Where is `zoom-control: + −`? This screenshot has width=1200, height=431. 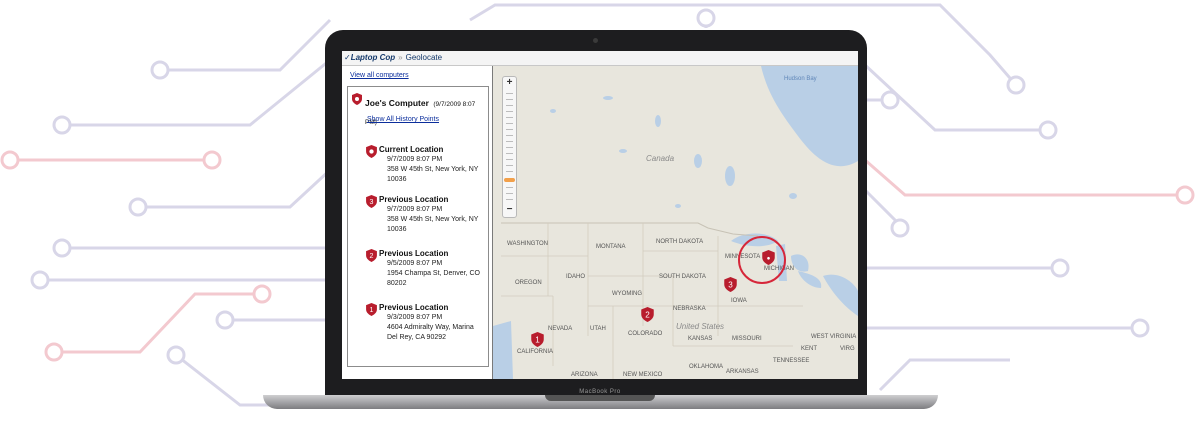 zoom-control: + − is located at coordinates (509, 147).